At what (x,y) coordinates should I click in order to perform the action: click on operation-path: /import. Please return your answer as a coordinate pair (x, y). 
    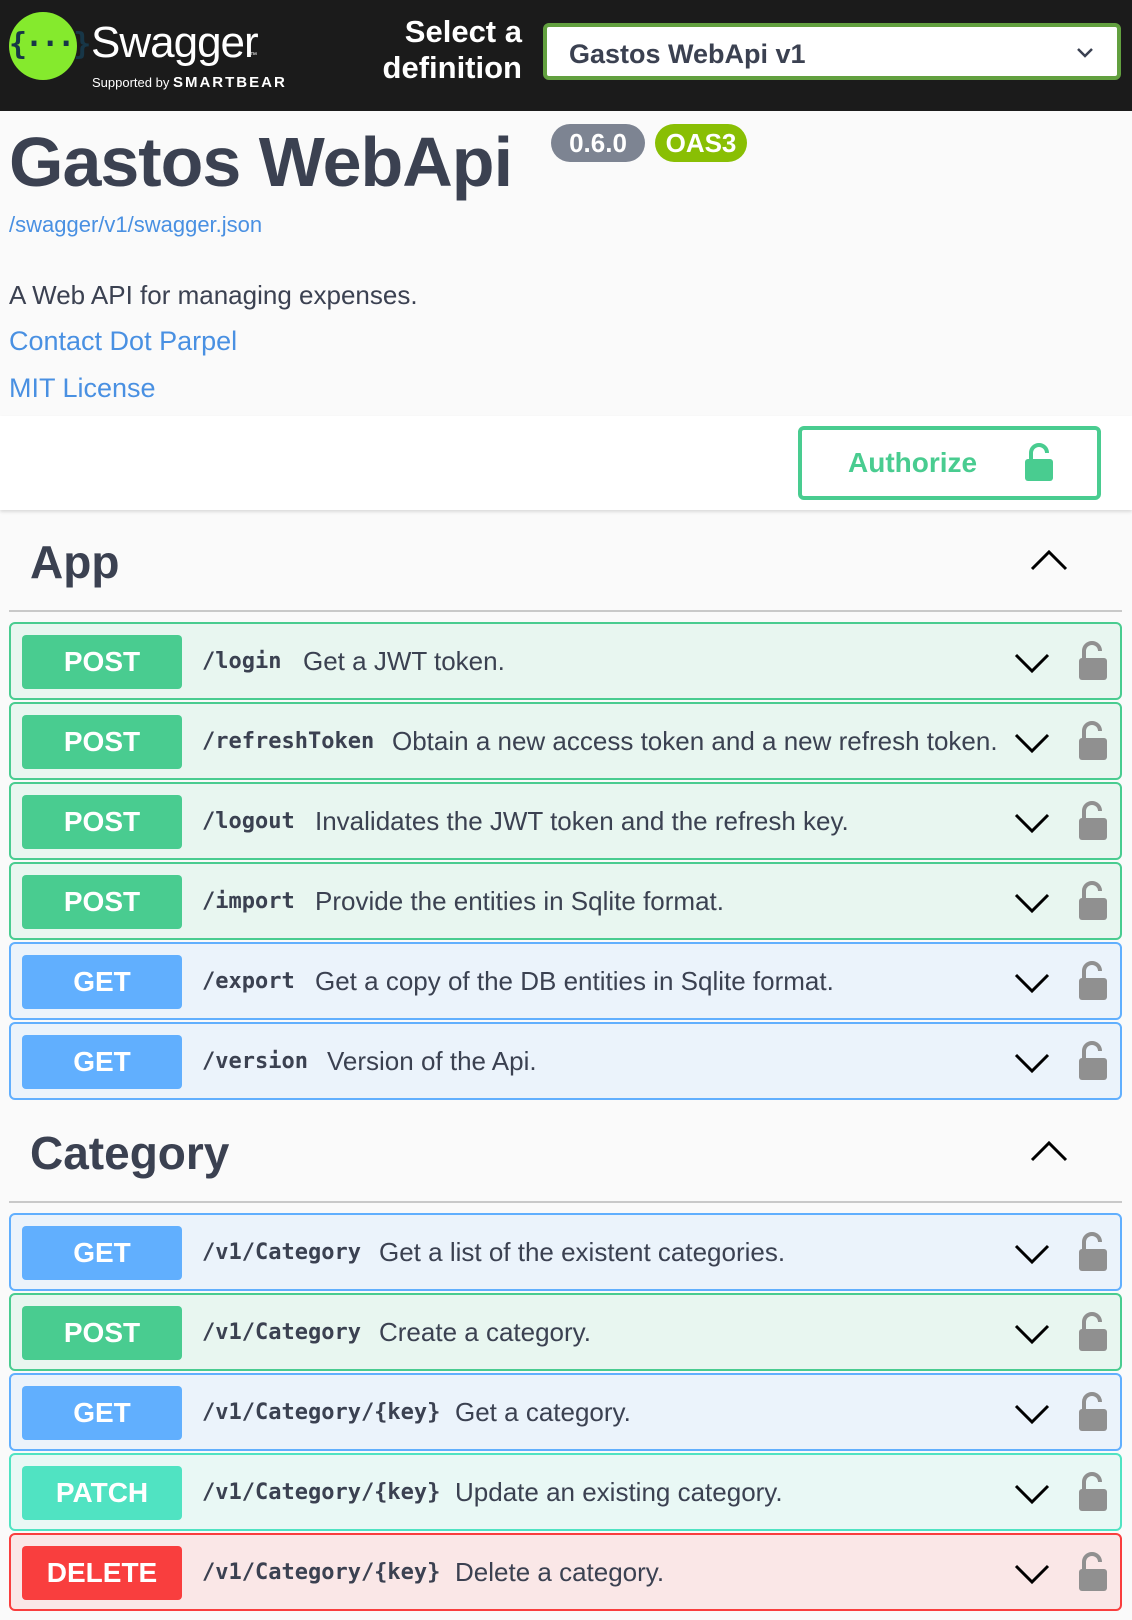
    Looking at the image, I should click on (248, 901).